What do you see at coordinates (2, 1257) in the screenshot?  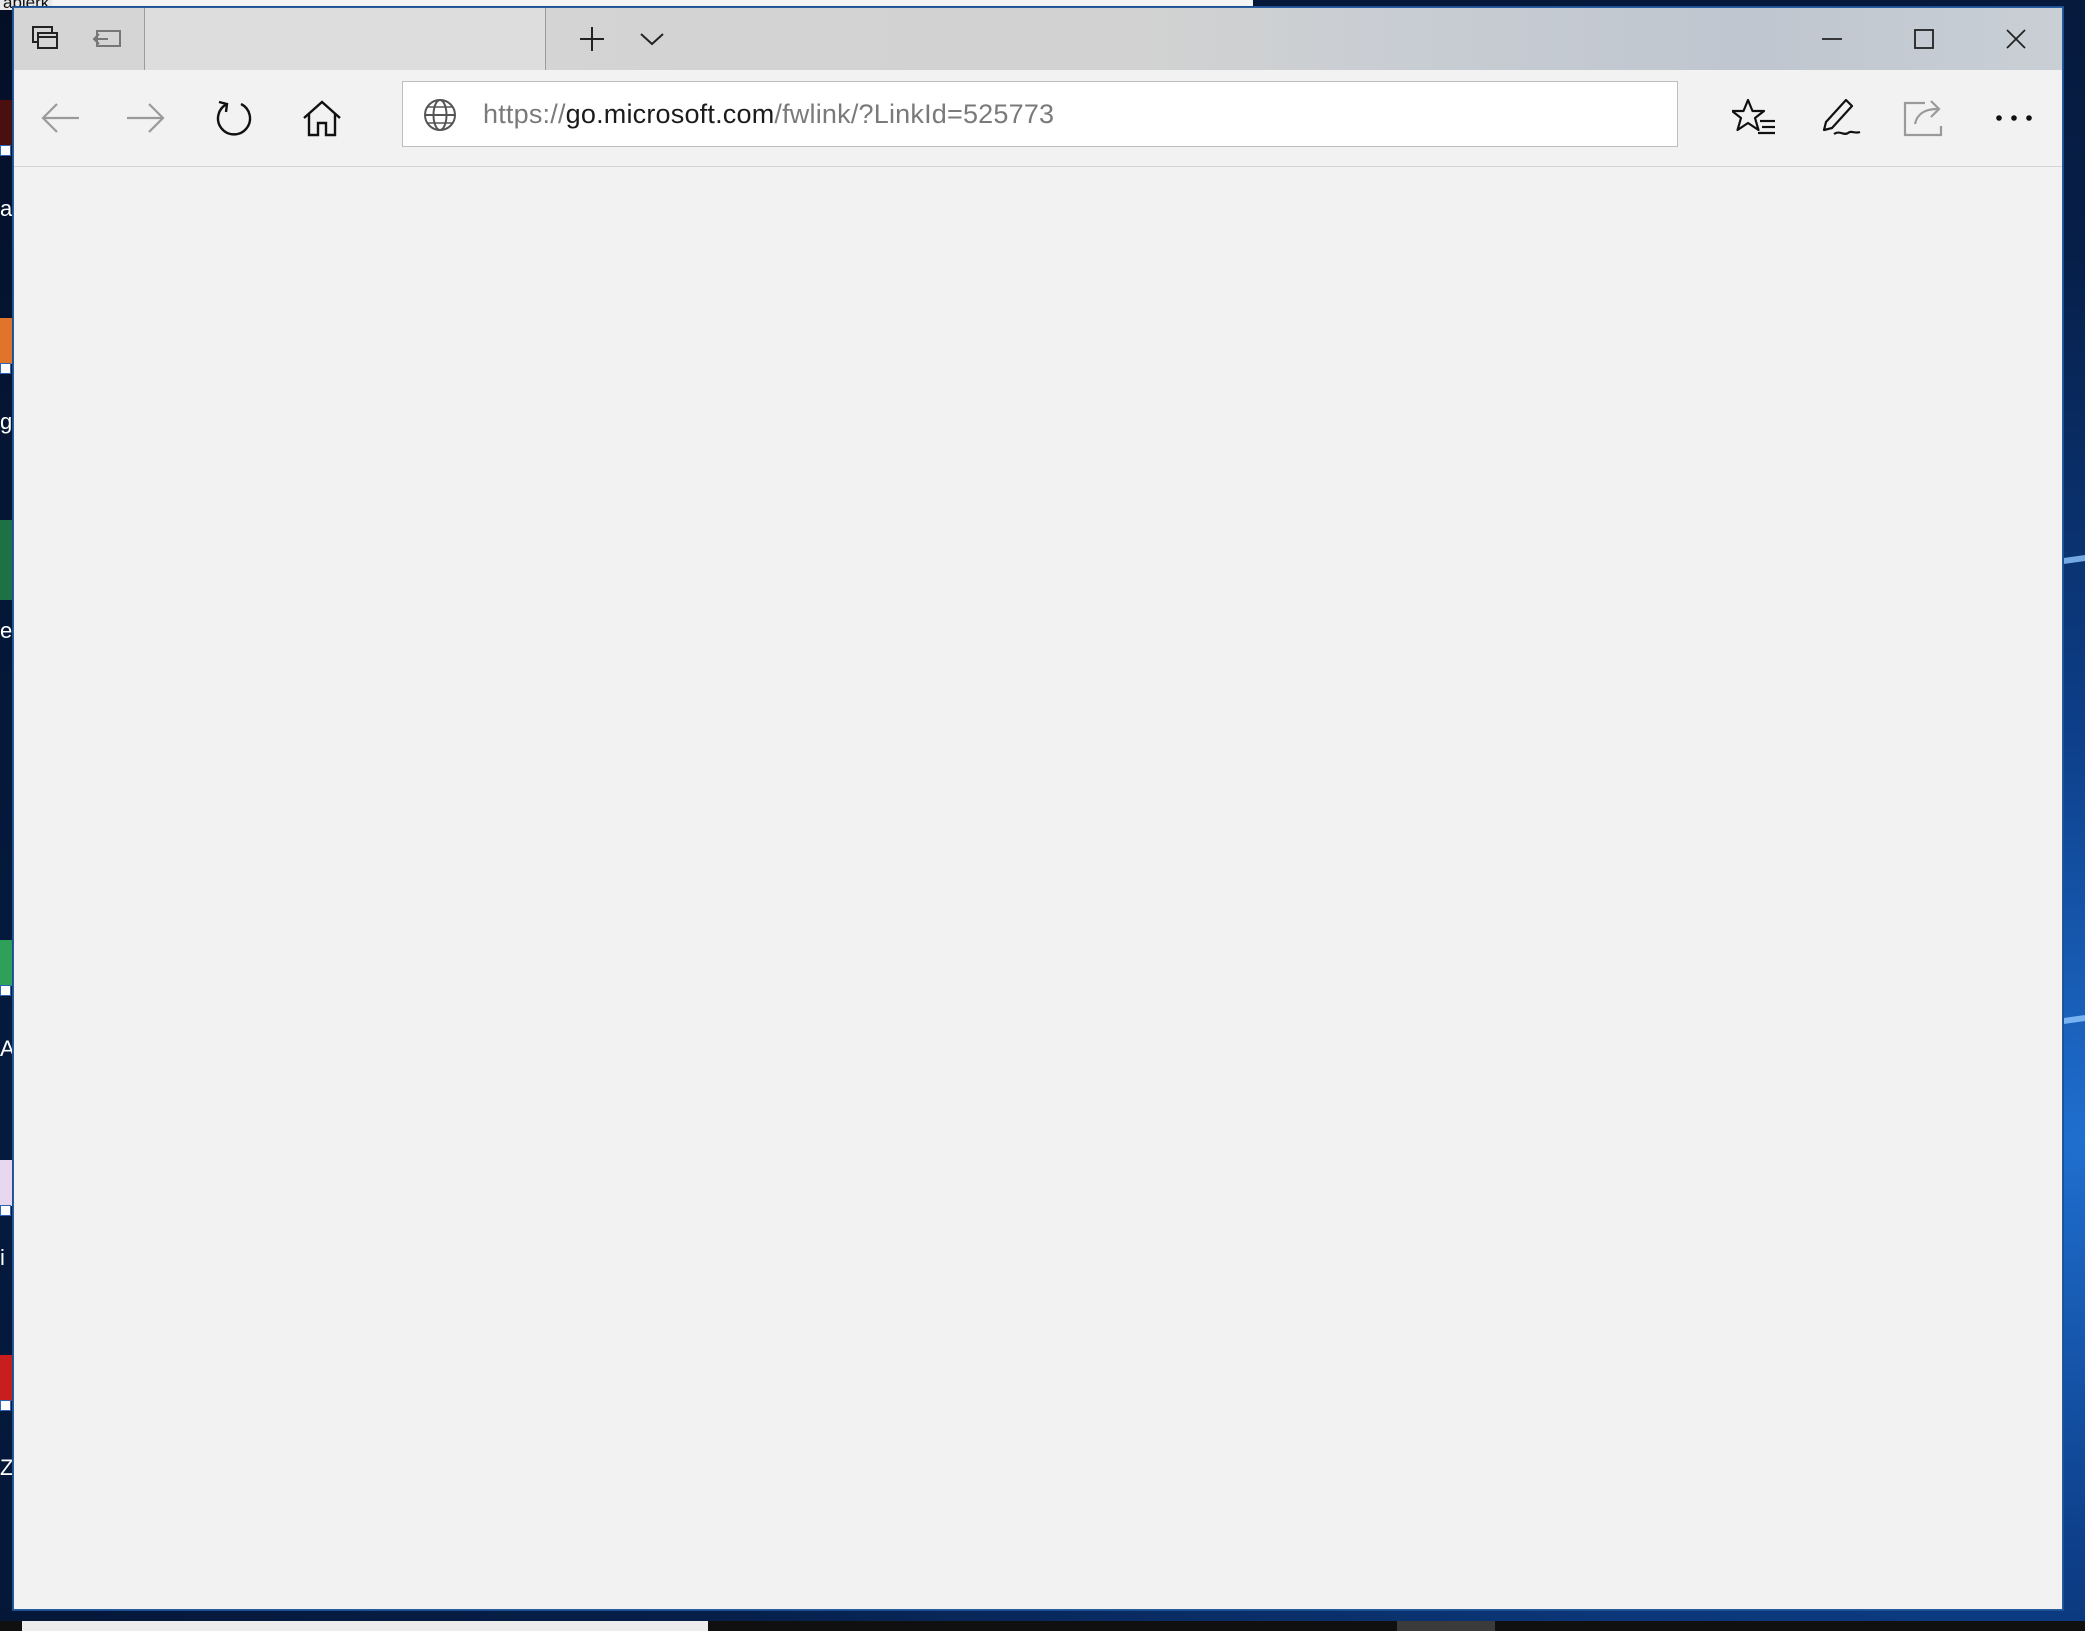 I see `desktop-shortcut-label: i` at bounding box center [2, 1257].